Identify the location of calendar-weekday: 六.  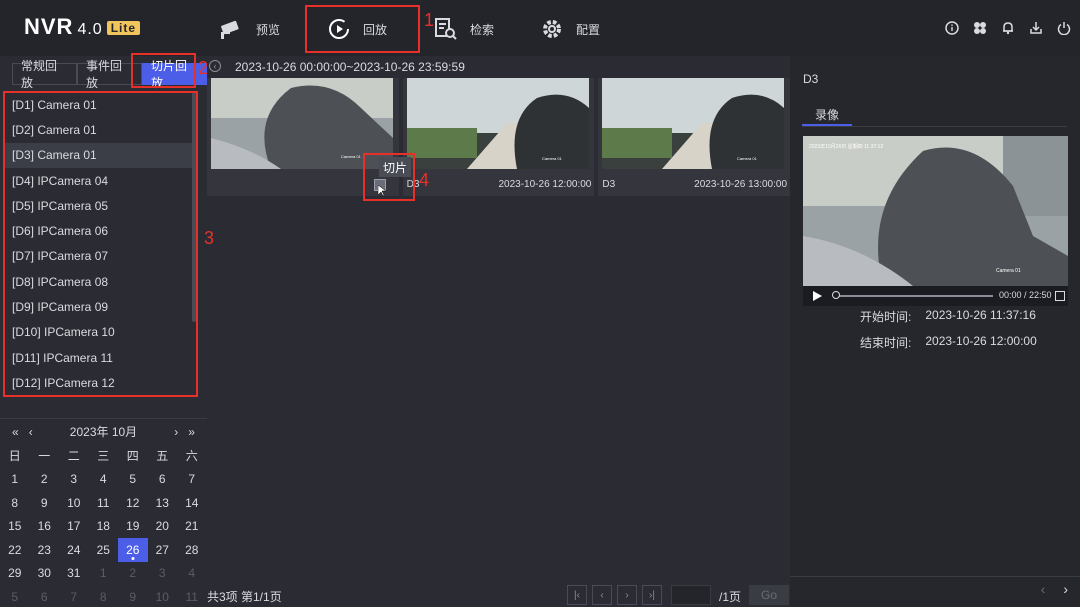
(191, 456).